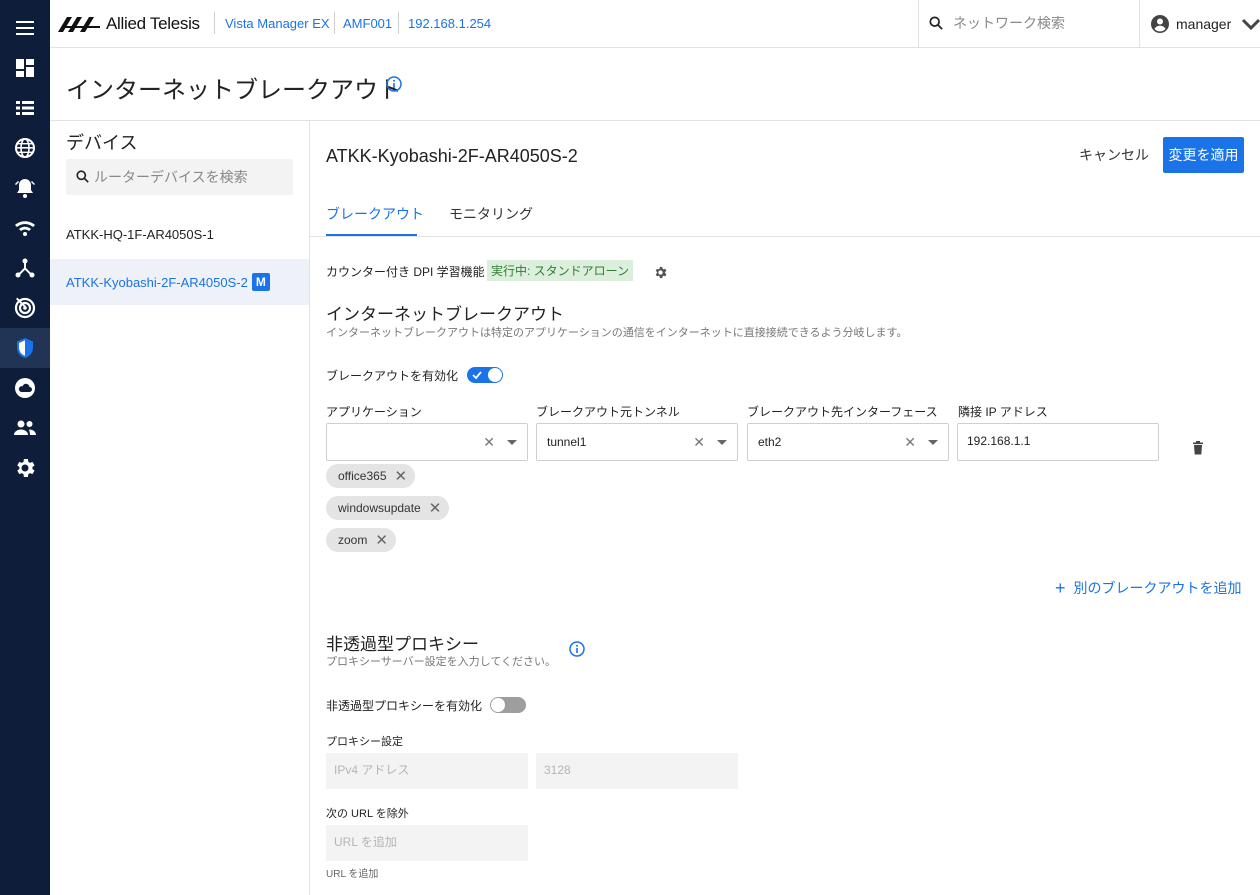 The height and width of the screenshot is (895, 1260). What do you see at coordinates (25, 68) in the screenshot?
I see `dashboard-icon` at bounding box center [25, 68].